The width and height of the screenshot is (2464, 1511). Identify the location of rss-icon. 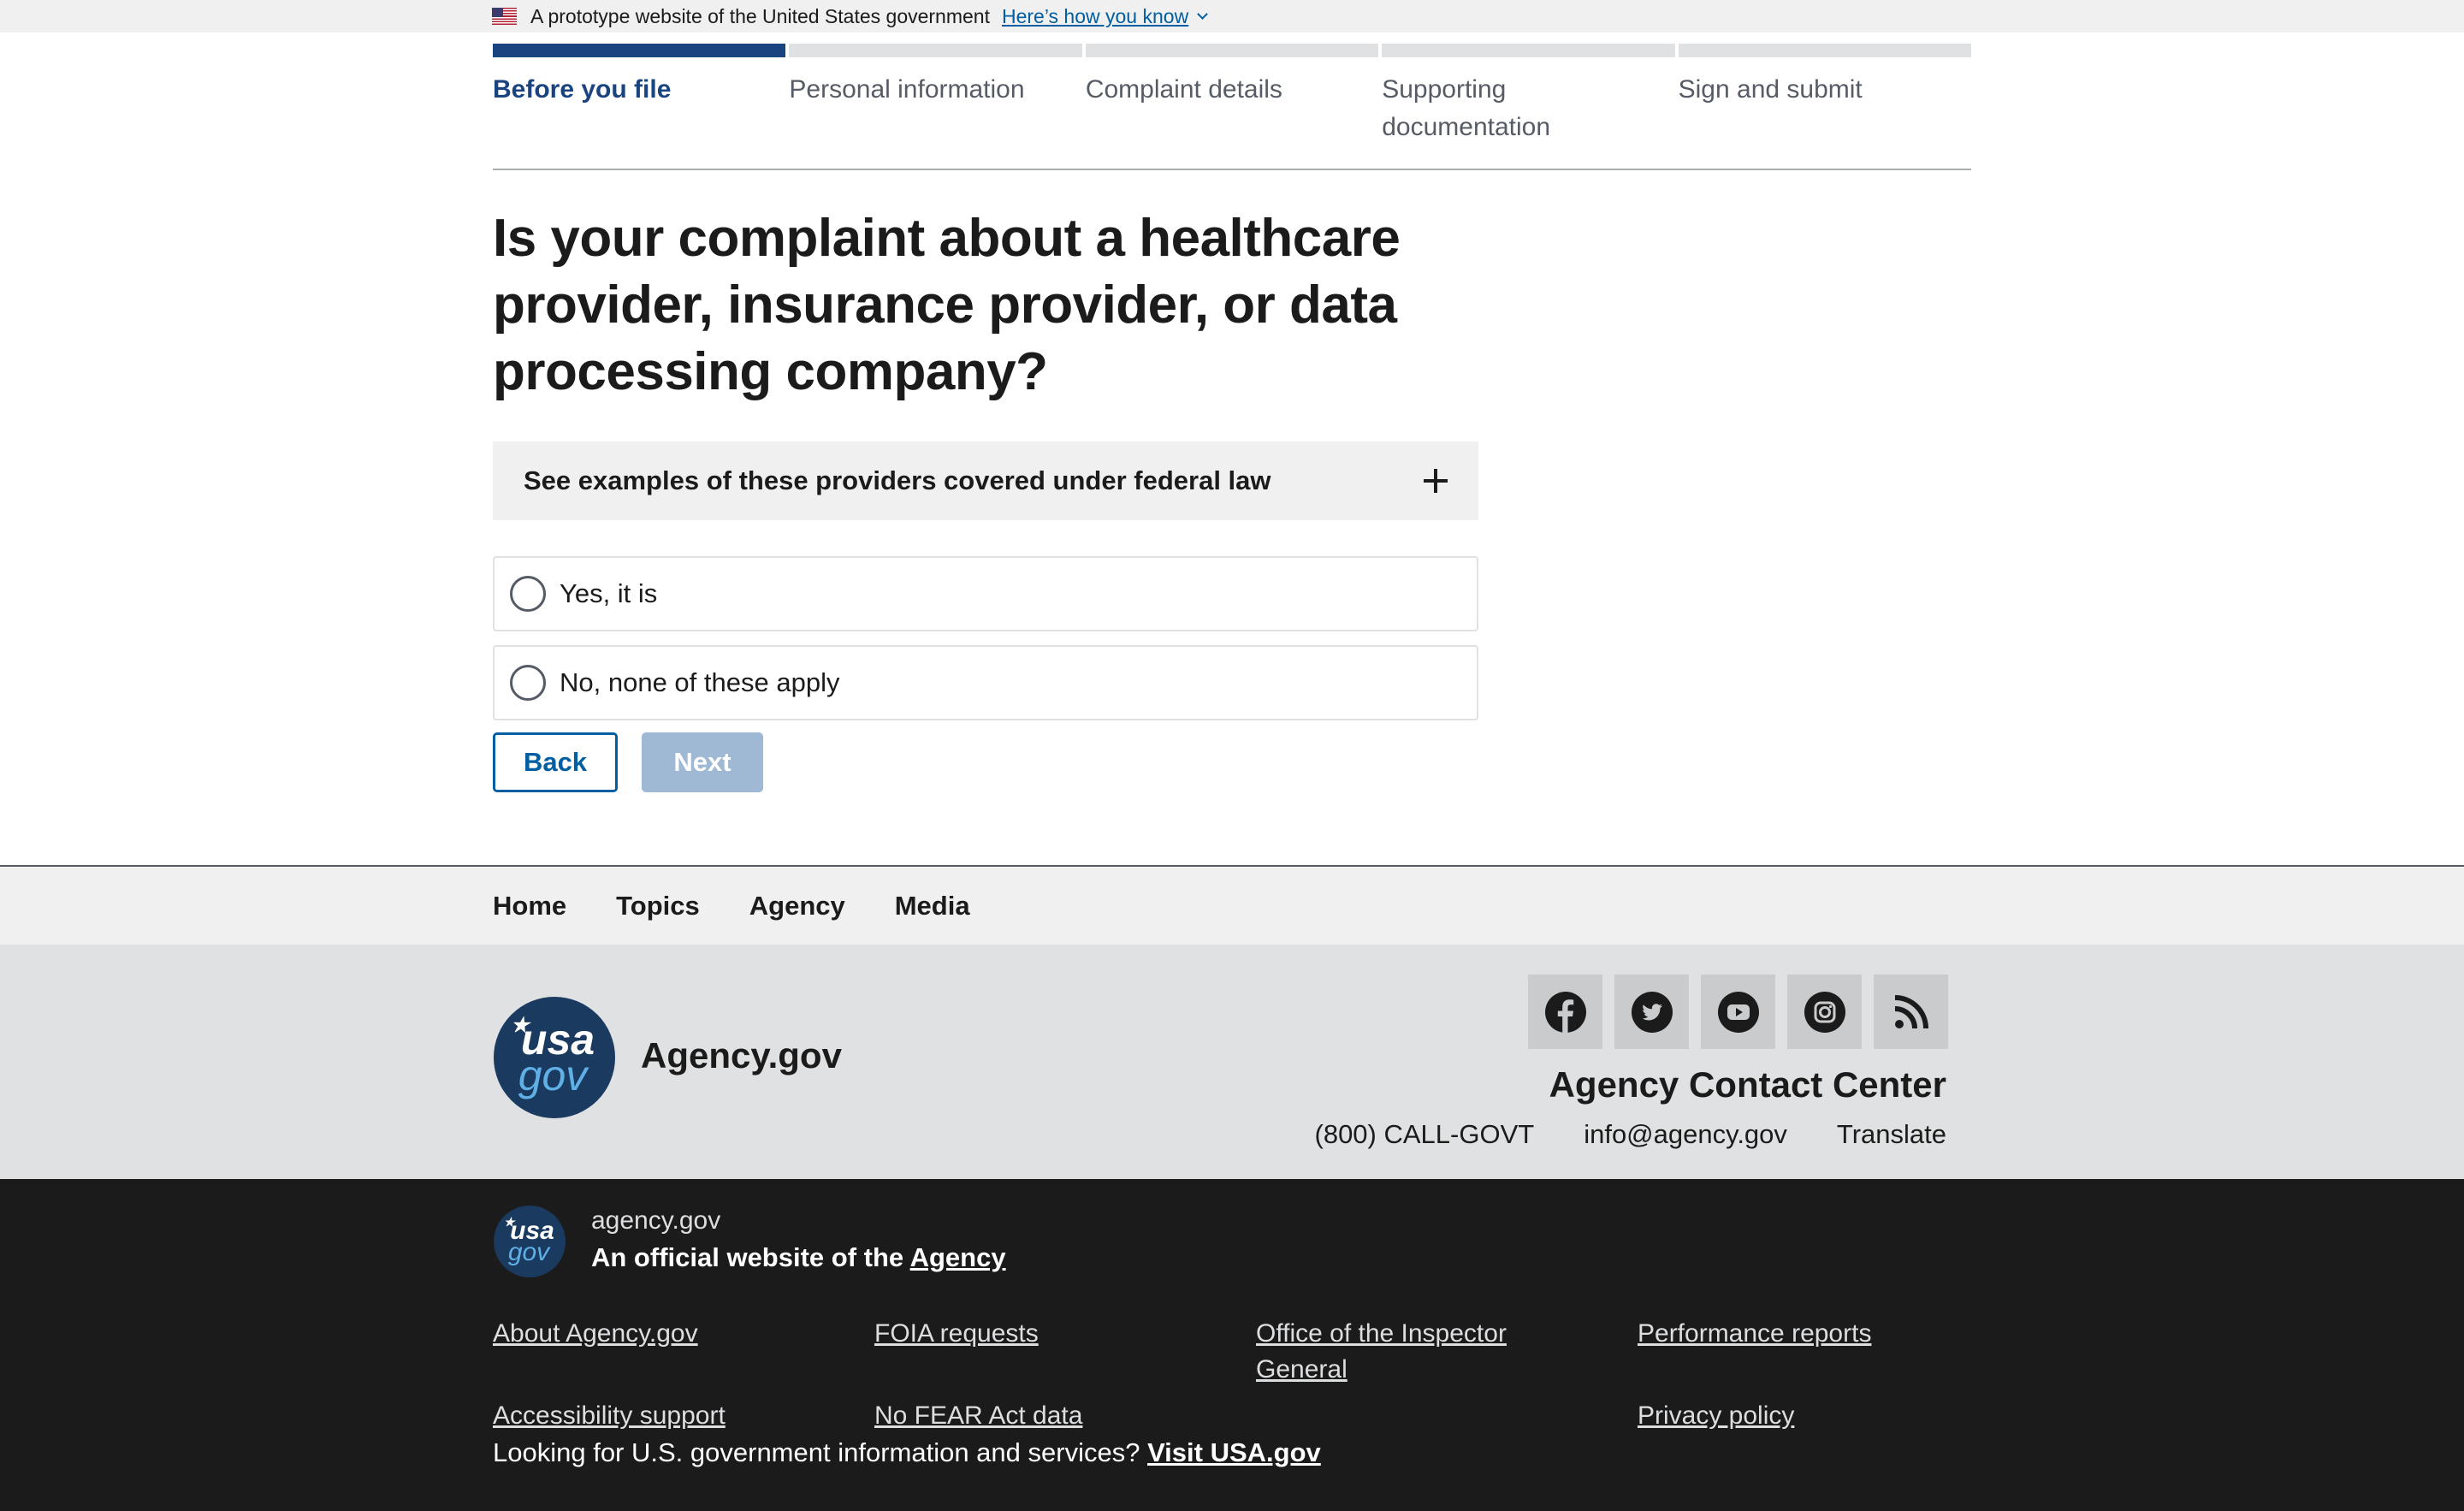
(1911, 1011).